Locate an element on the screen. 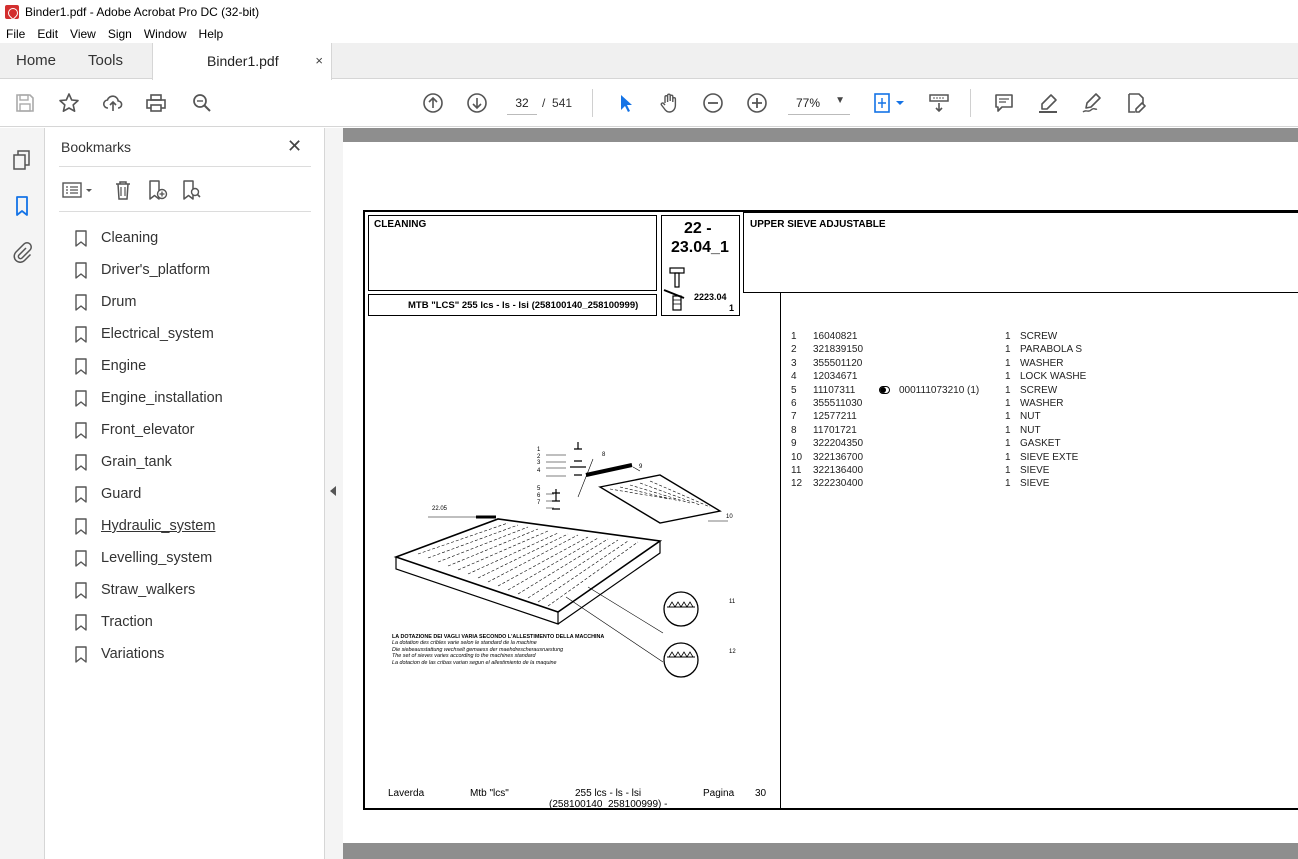 This screenshot has height=859, width=1298. tab-document: Binder1.pdf × is located at coordinates (242, 61).